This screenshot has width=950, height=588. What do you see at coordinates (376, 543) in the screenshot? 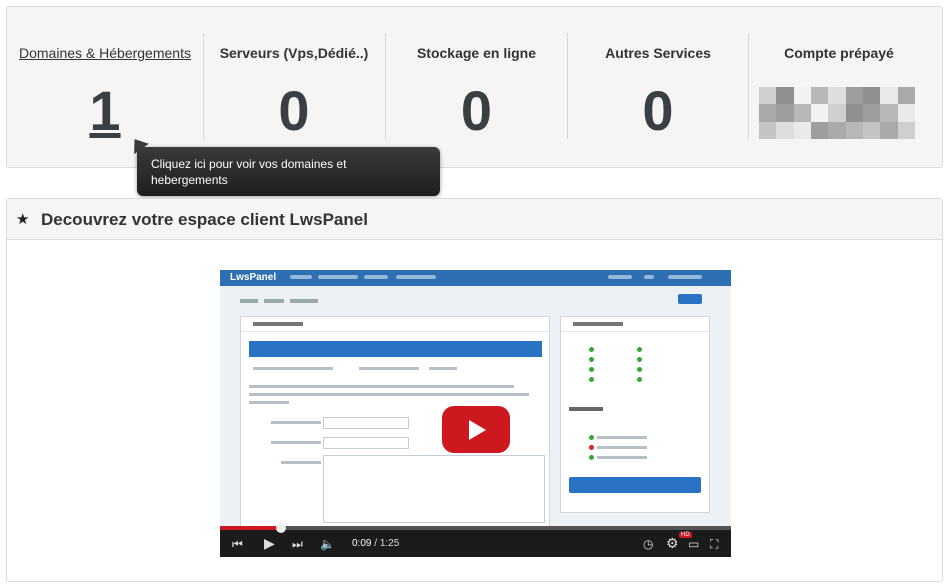
I see `video-time: 0:09 / 1:25` at bounding box center [376, 543].